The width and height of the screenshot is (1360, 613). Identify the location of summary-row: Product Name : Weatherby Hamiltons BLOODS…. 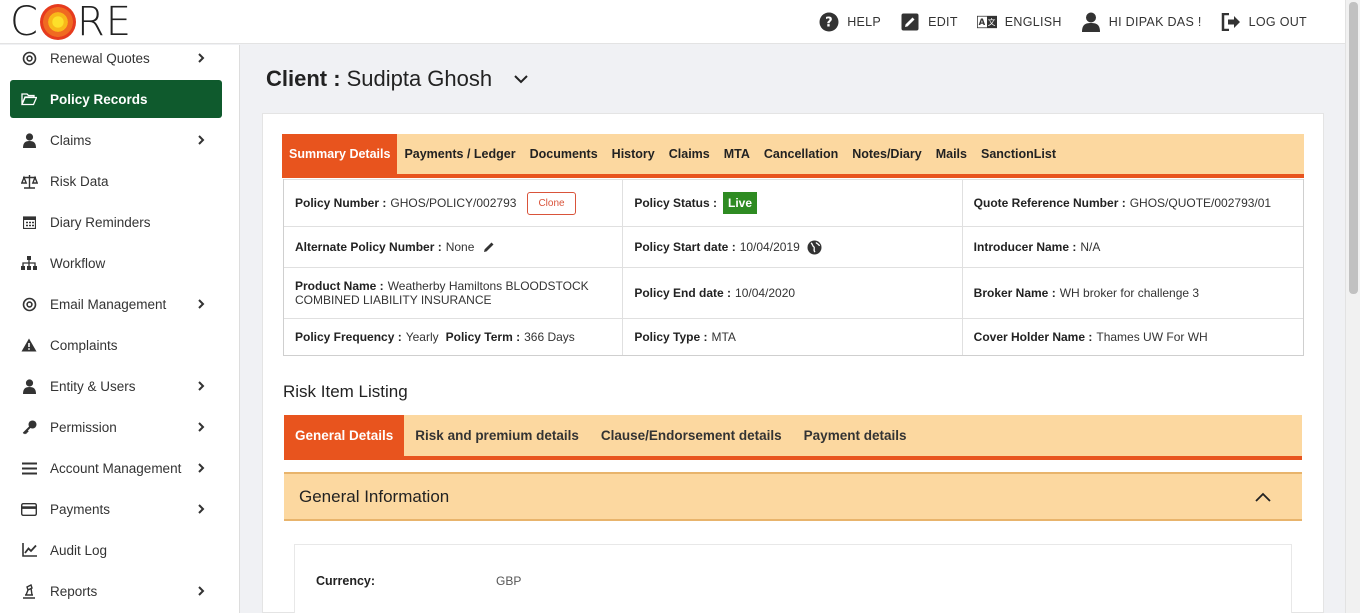
(793, 292).